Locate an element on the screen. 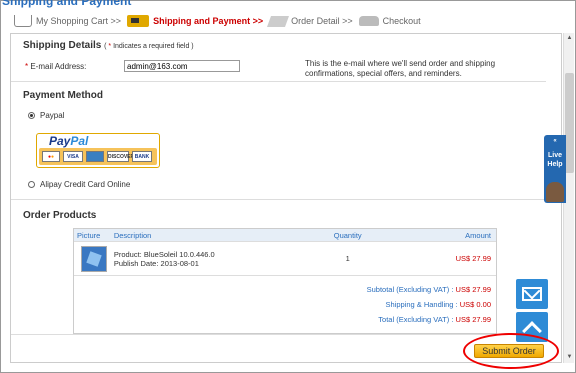 The height and width of the screenshot is (373, 576). mail-icon is located at coordinates (532, 294).